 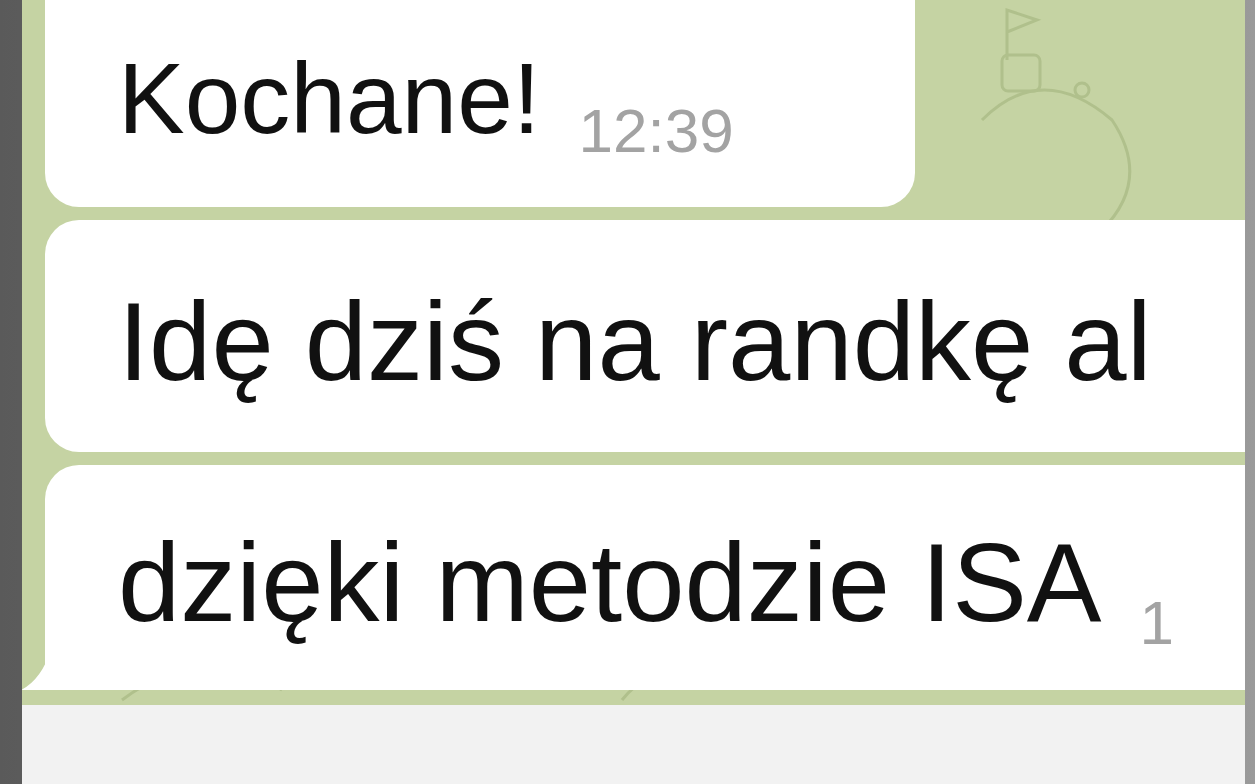 I want to click on message-text: Kochane!, so click(x=329, y=98).